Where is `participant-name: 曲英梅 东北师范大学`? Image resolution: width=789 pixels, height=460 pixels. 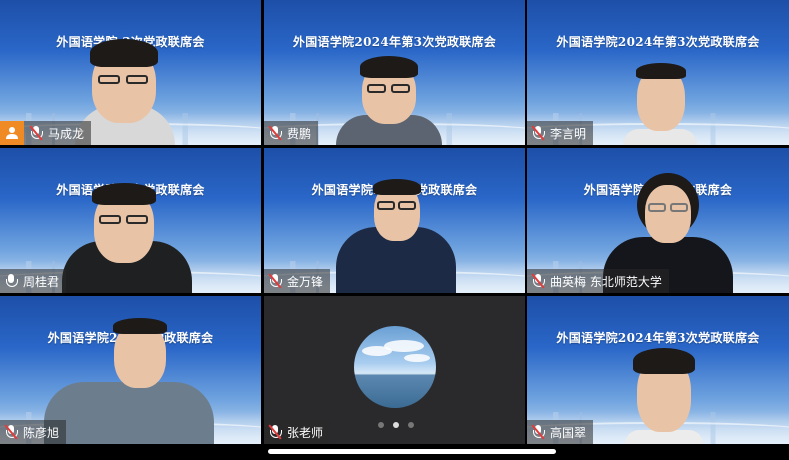
participant-name: 曲英梅 东北师范大学 is located at coordinates (606, 281).